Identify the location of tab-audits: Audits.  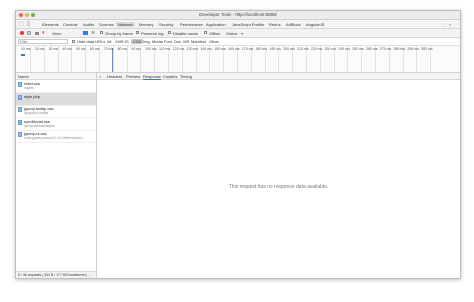
(88, 24).